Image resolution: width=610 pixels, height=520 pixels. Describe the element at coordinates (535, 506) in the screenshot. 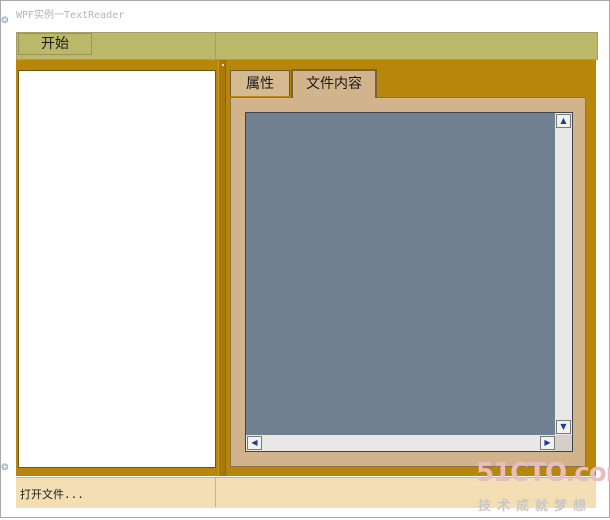

I see `watermark-subtitle: 技术成就梦想` at that location.